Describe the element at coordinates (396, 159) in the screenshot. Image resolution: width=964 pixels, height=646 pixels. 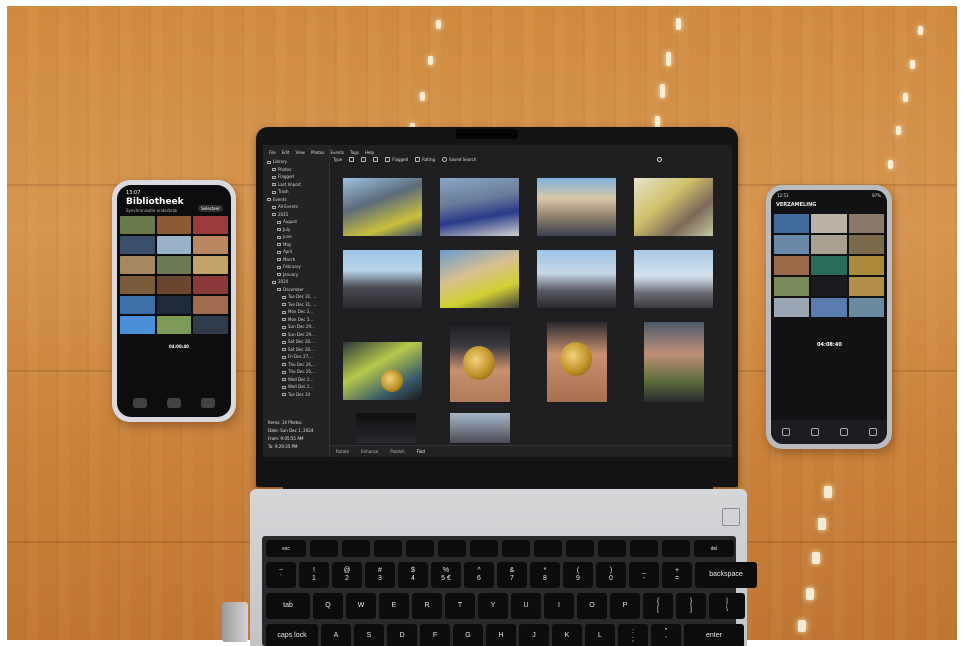
I see `flagged-filter-button: Flagged` at that location.